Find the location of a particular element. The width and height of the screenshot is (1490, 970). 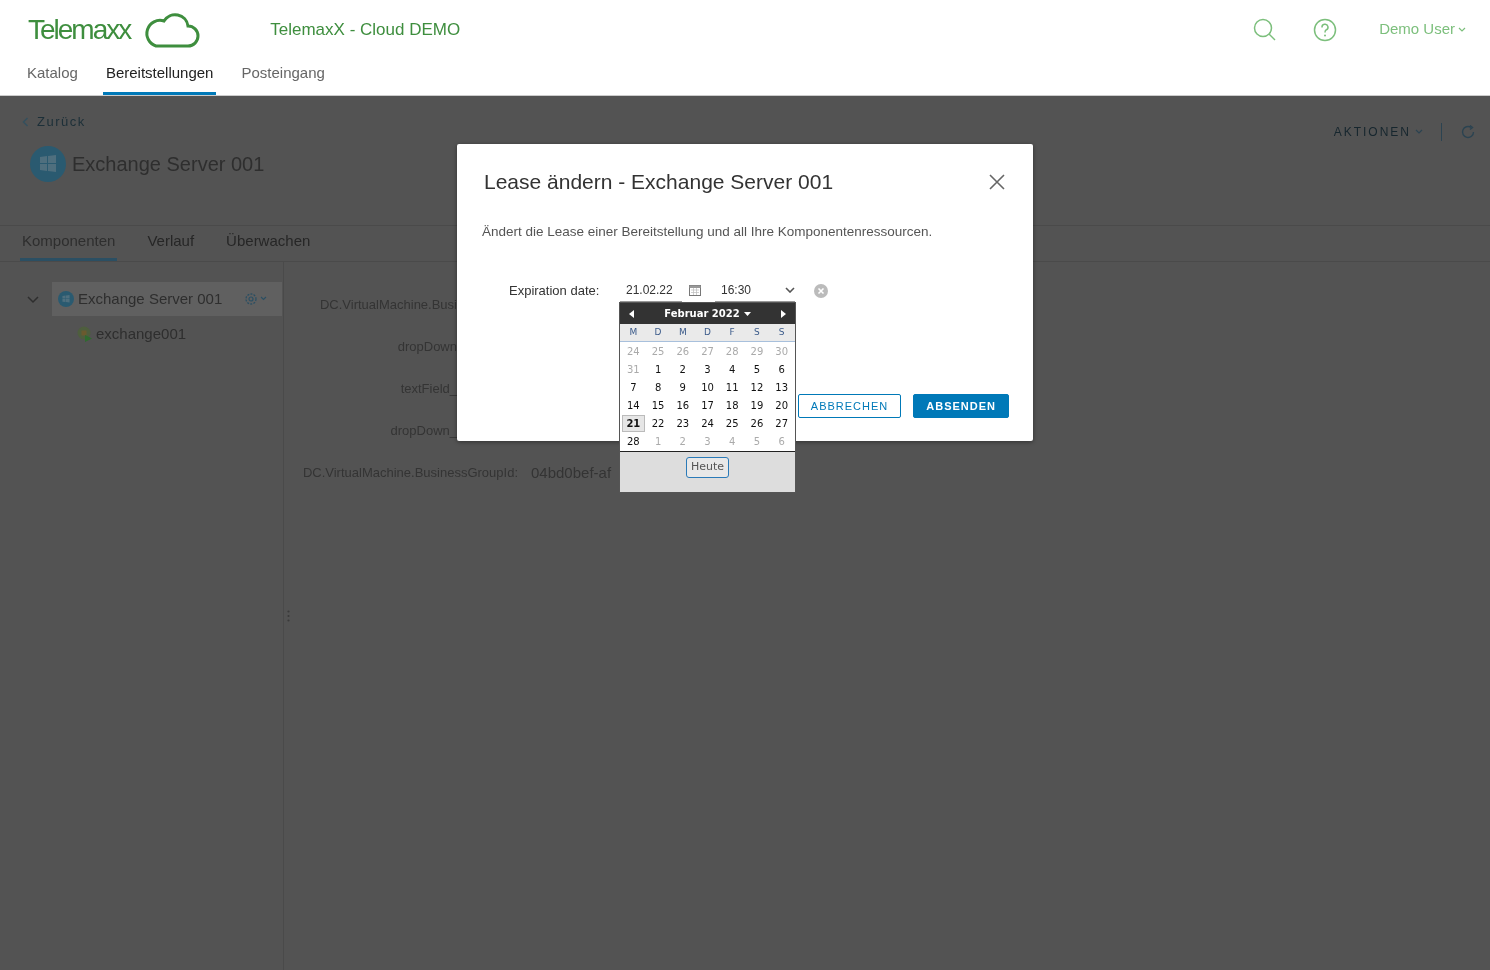

clear-icon is located at coordinates (821, 290).